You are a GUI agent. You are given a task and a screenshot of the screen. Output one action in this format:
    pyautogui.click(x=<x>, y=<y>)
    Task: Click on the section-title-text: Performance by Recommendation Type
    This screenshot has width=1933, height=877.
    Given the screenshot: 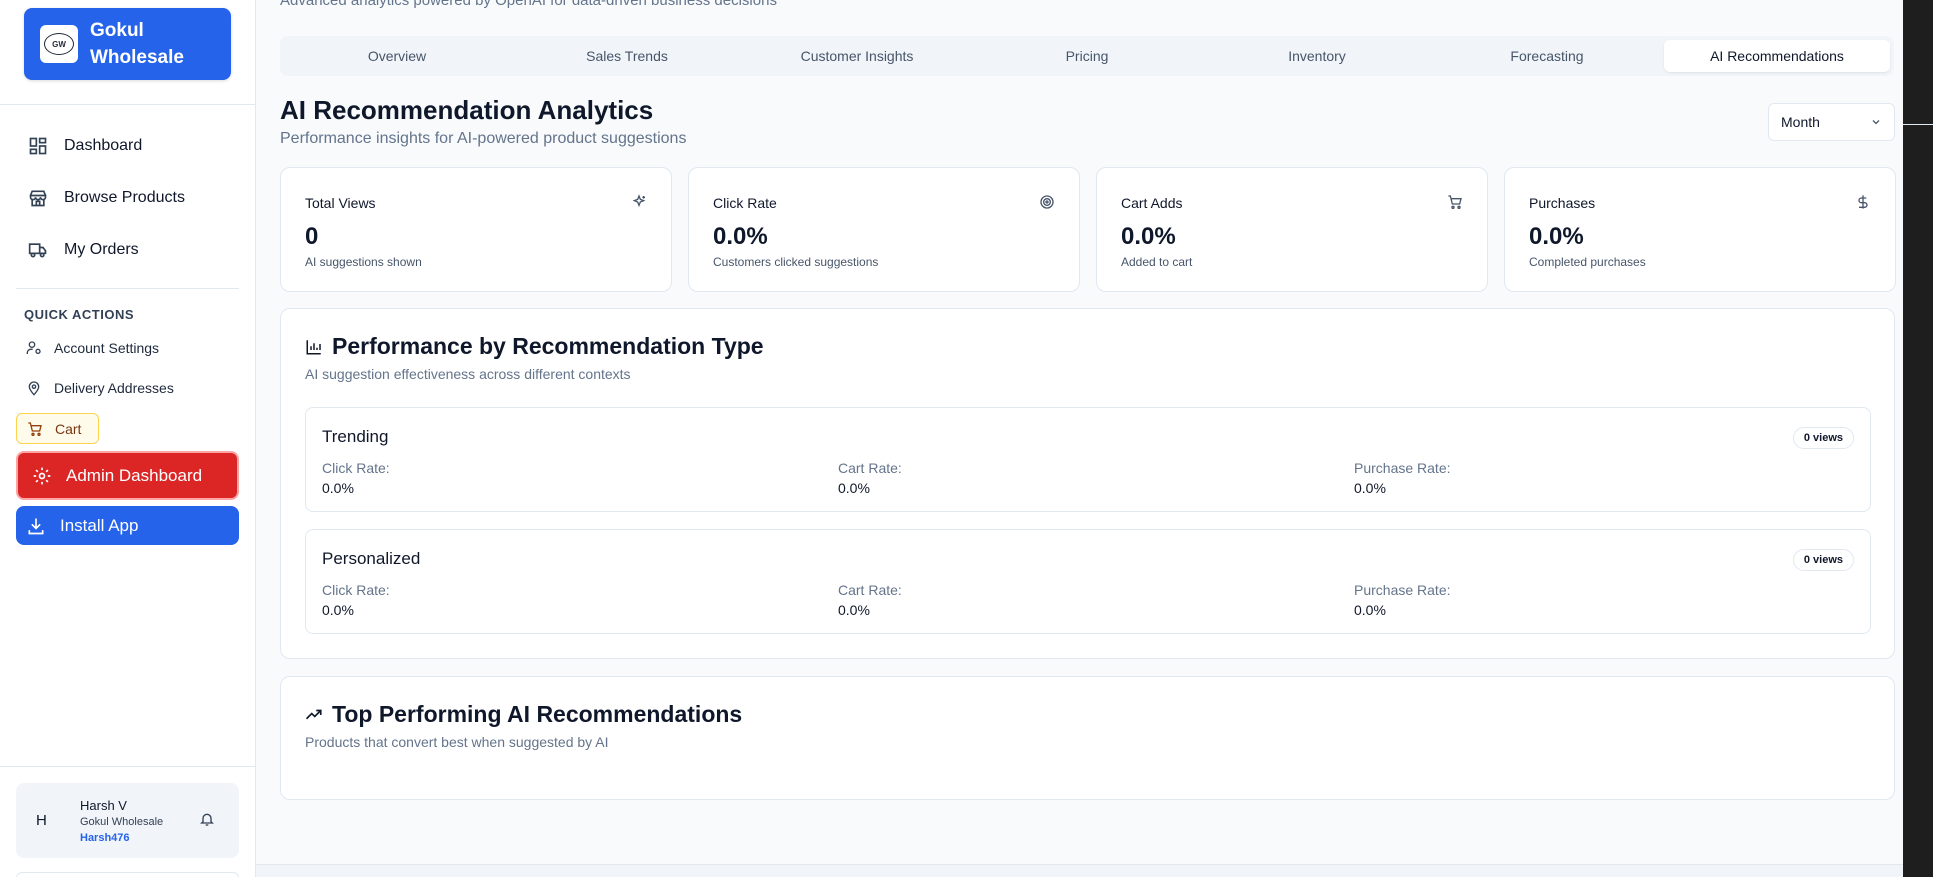 What is the action you would take?
    pyautogui.click(x=548, y=346)
    